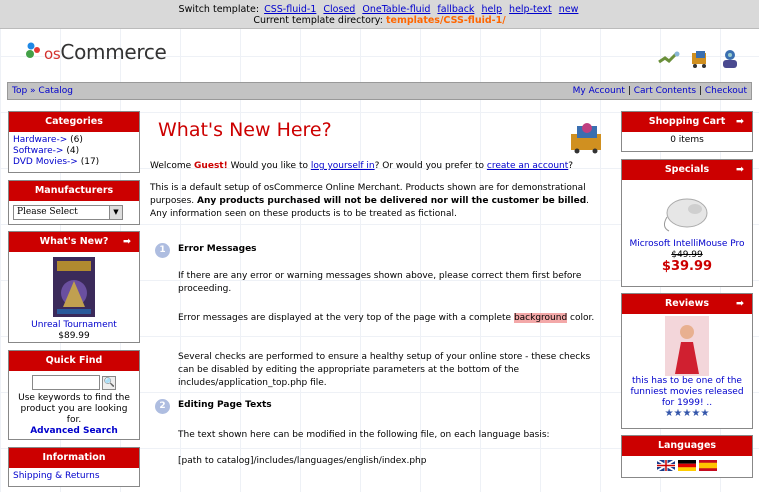 The height and width of the screenshot is (492, 759). Describe the element at coordinates (669, 59) in the screenshot. I see `checkout-icon` at that location.